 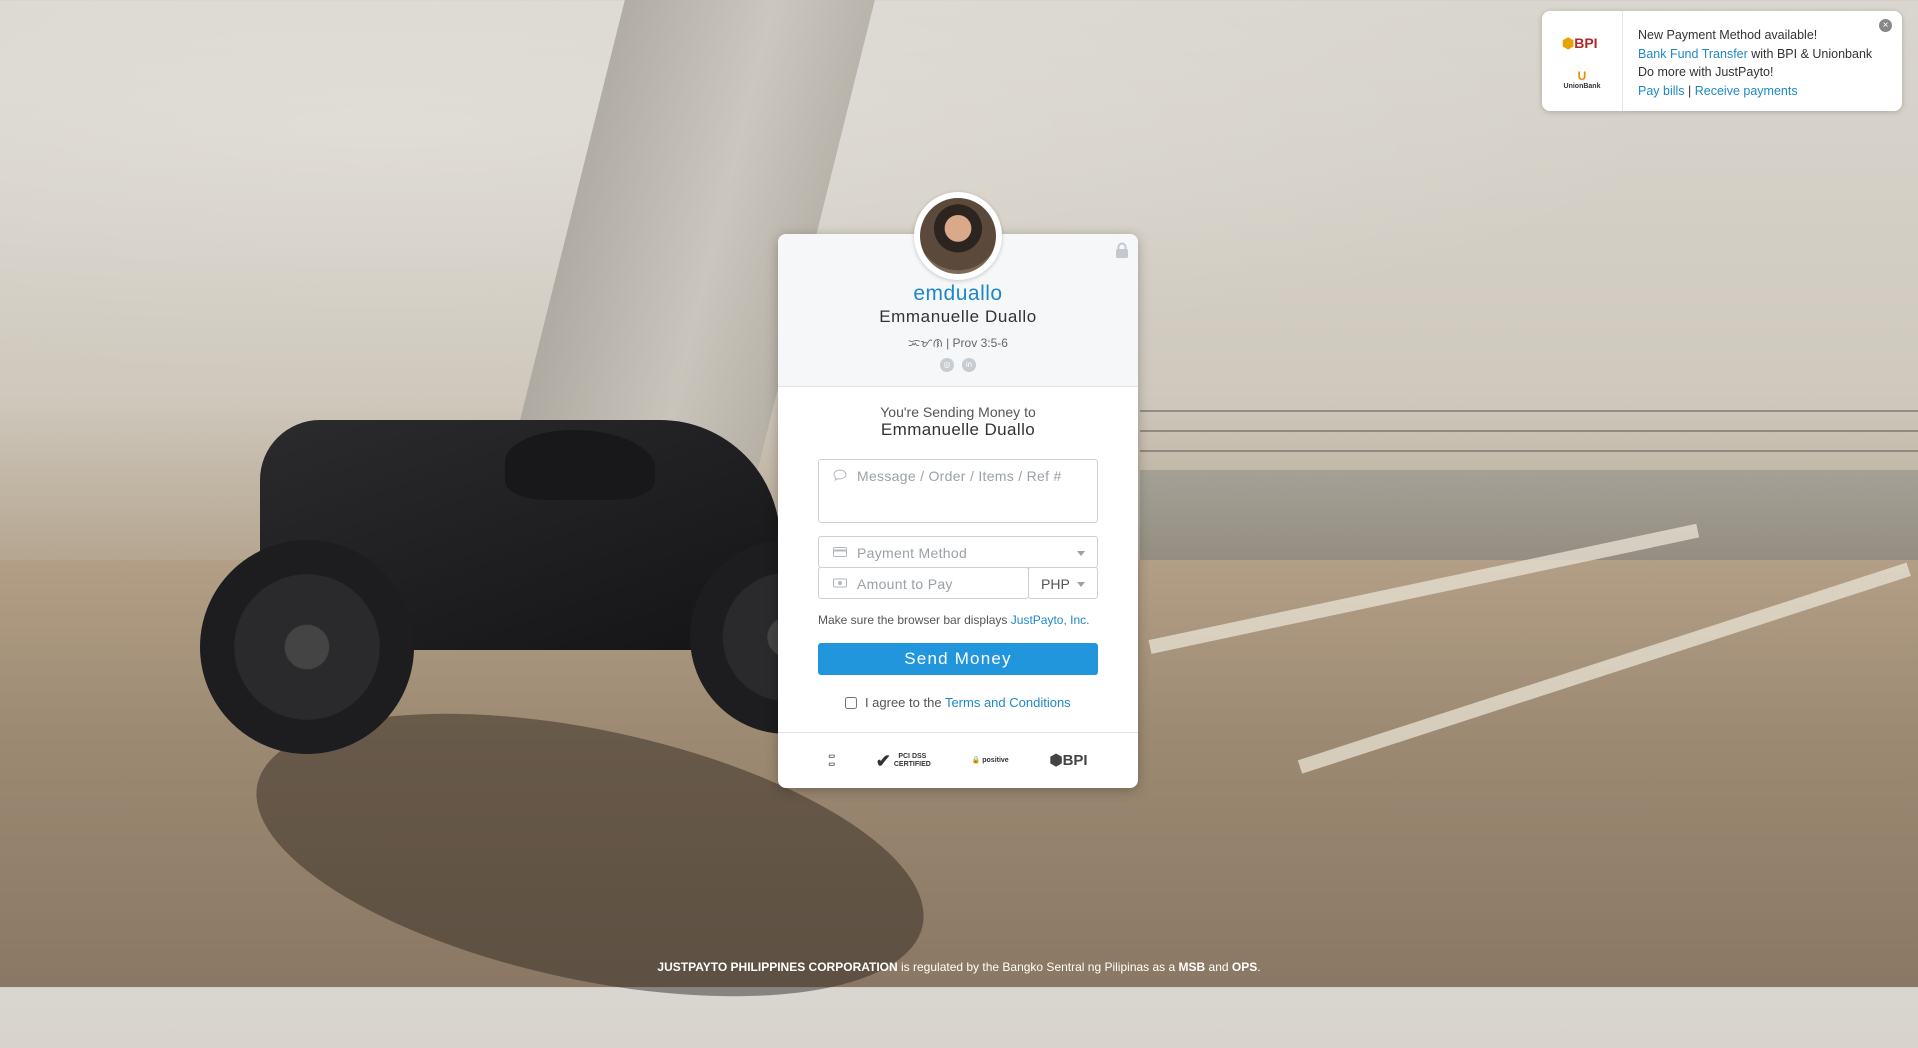 I want to click on amount-field: Amount to Pay, so click(x=923, y=583).